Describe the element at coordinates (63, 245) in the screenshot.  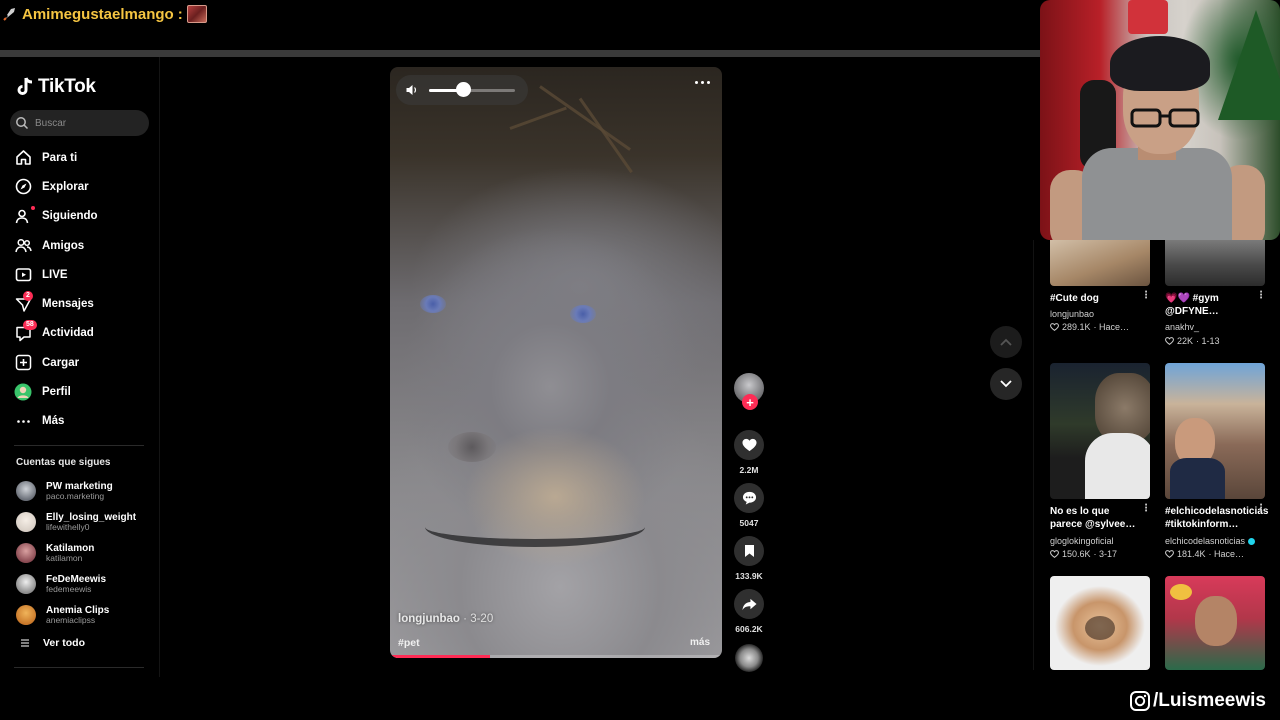
I see `nav-label: Amigos` at that location.